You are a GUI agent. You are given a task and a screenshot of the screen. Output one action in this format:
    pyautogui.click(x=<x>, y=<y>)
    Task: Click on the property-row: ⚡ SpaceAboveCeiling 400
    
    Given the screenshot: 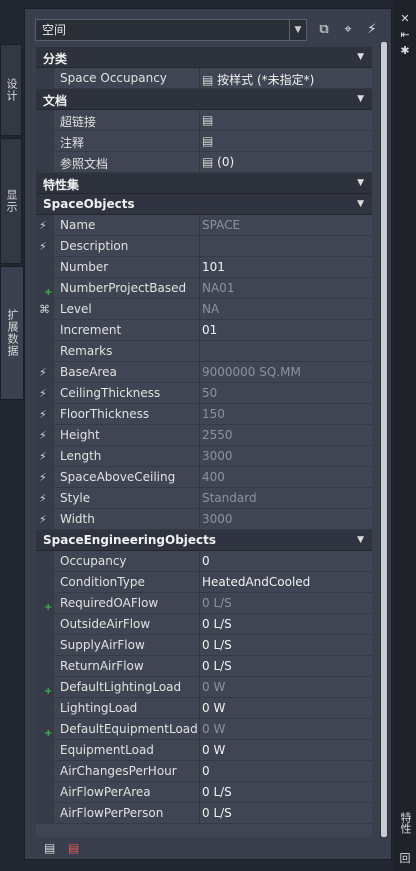 What is the action you would take?
    pyautogui.click(x=204, y=477)
    